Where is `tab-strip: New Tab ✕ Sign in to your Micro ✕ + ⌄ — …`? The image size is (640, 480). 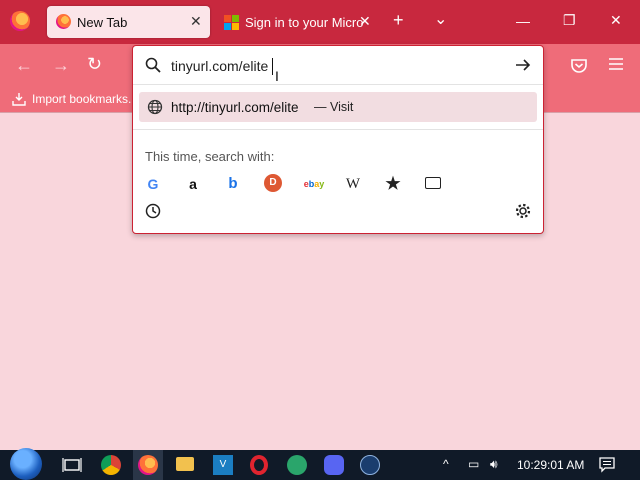
tab-strip: New Tab ✕ Sign in to your Micro ✕ + ⌄ — … is located at coordinates (320, 22).